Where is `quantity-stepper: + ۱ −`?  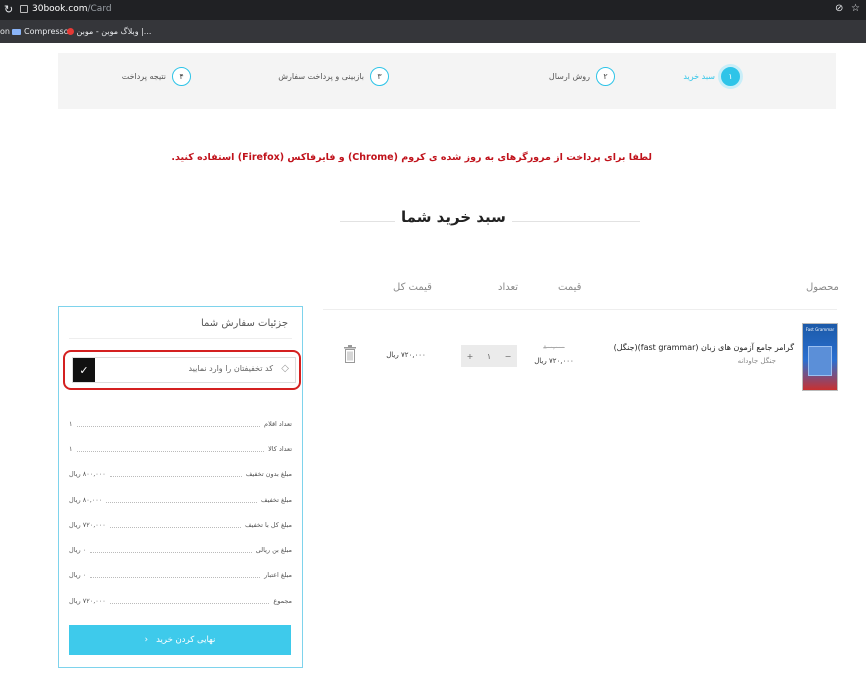 quantity-stepper: + ۱ − is located at coordinates (489, 356).